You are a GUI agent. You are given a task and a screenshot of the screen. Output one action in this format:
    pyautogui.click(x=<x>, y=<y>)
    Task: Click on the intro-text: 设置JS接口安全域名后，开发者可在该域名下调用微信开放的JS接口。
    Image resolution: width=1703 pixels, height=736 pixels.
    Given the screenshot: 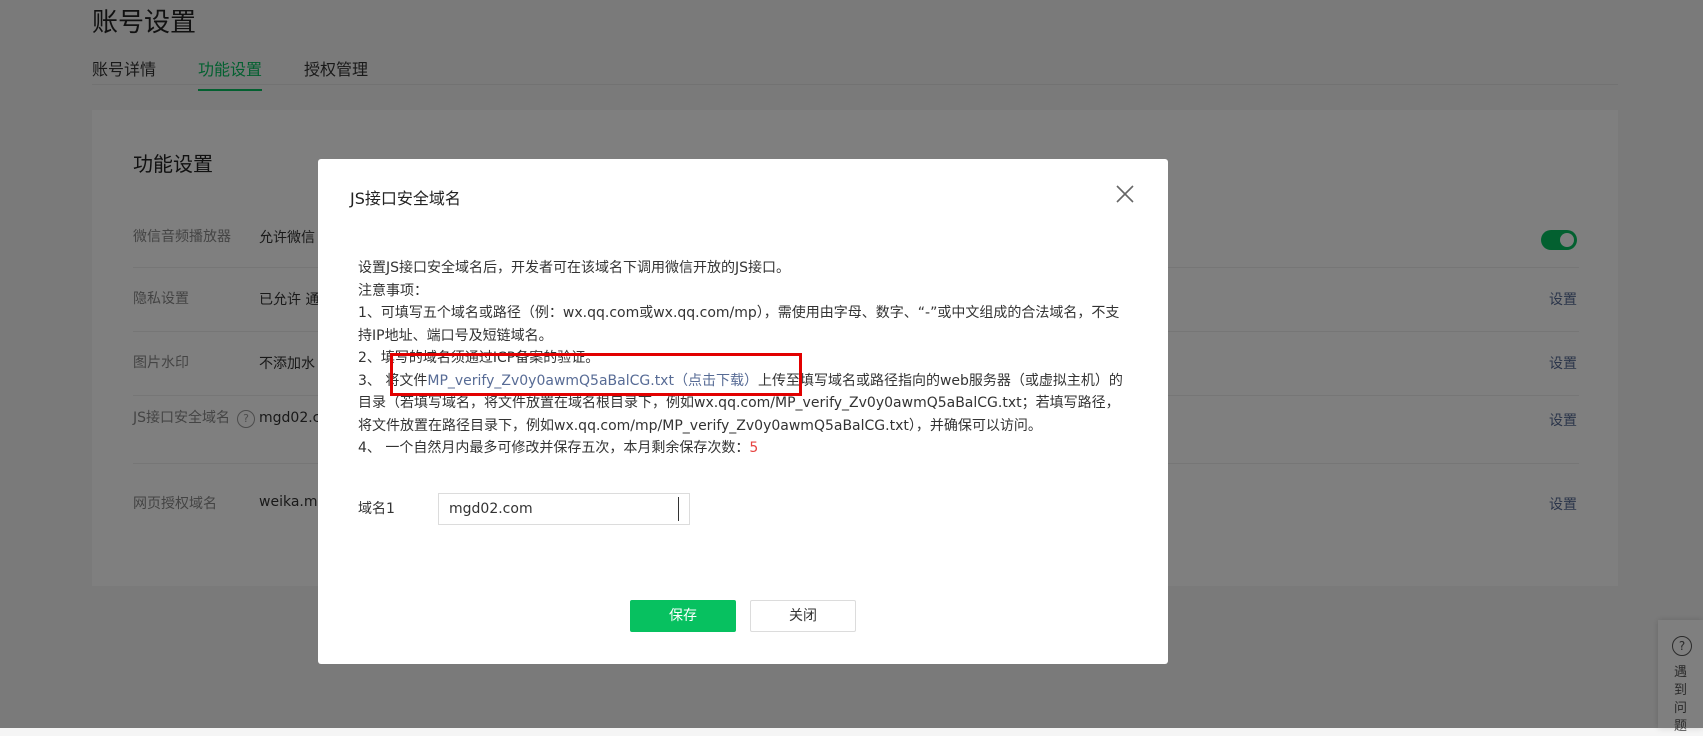 What is the action you would take?
    pyautogui.click(x=574, y=268)
    